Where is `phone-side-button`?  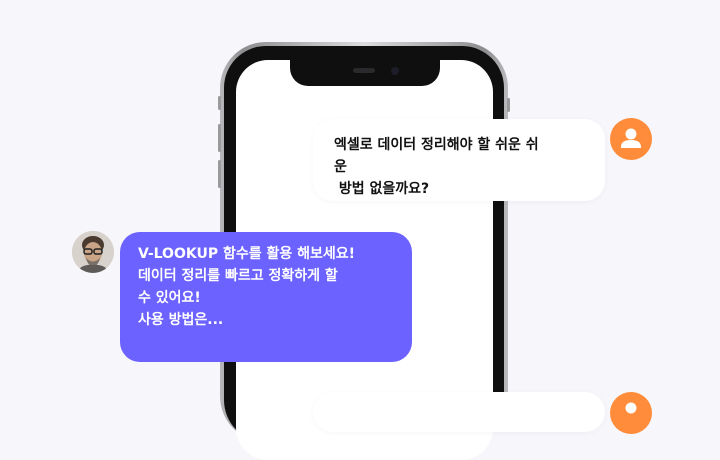
phone-side-button is located at coordinates (219, 103).